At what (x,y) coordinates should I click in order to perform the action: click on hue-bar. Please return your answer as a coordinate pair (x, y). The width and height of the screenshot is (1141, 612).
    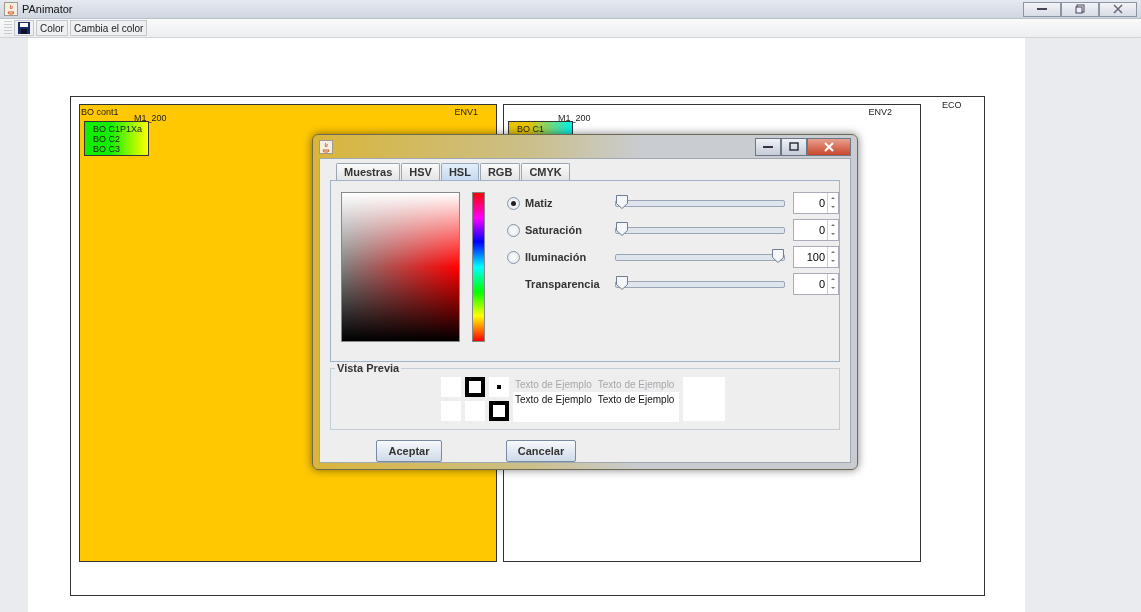
    Looking at the image, I should click on (478, 267).